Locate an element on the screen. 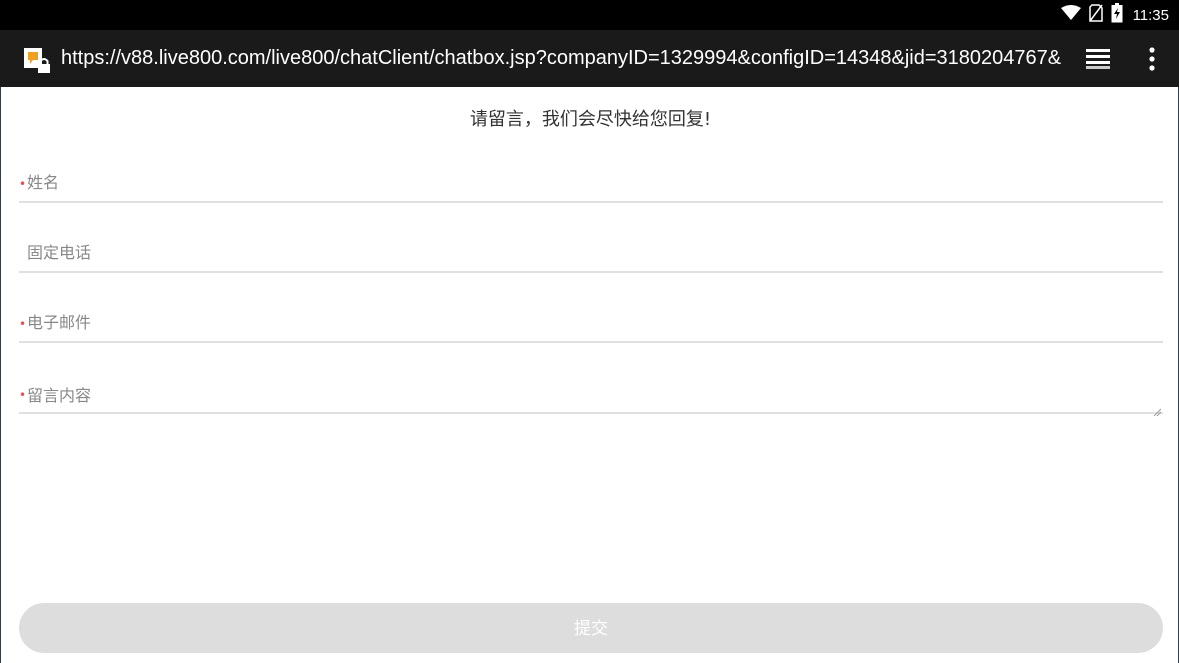 This screenshot has height=663, width=1179. phone-input is located at coordinates (592, 252).